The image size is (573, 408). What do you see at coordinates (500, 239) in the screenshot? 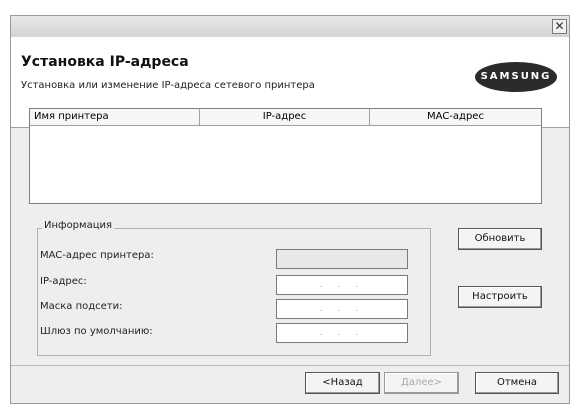
I see `refresh-button: Обновить` at bounding box center [500, 239].